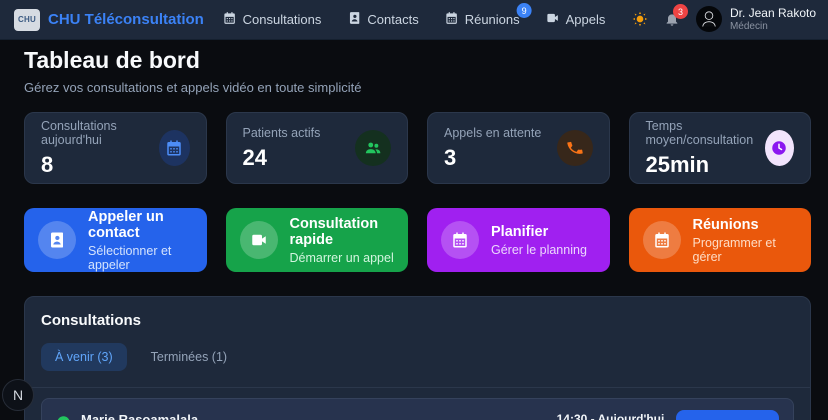 The width and height of the screenshot is (828, 420). I want to click on action-subtitle: Gérer le planning, so click(539, 249).